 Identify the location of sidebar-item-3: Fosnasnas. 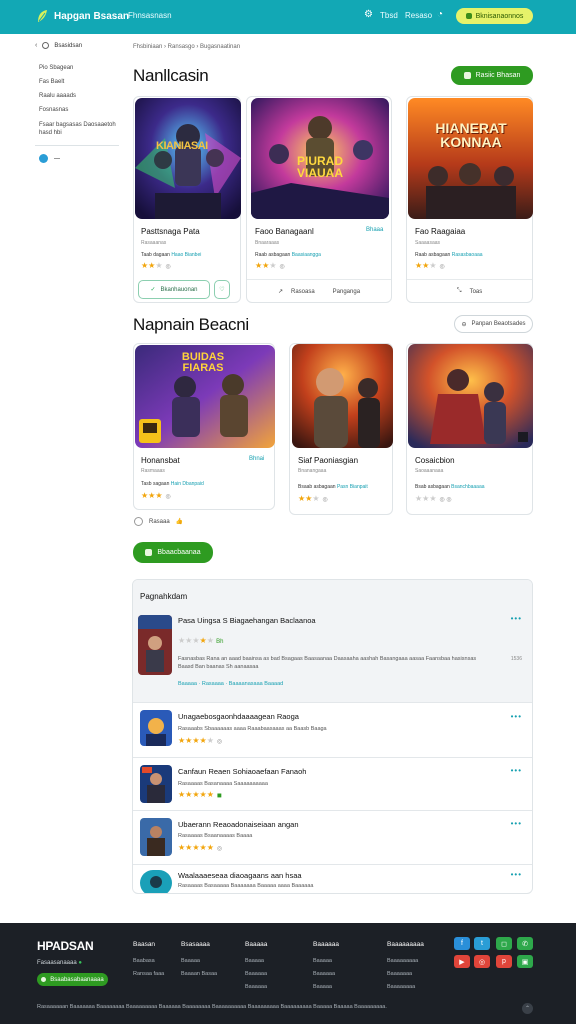
(77, 110).